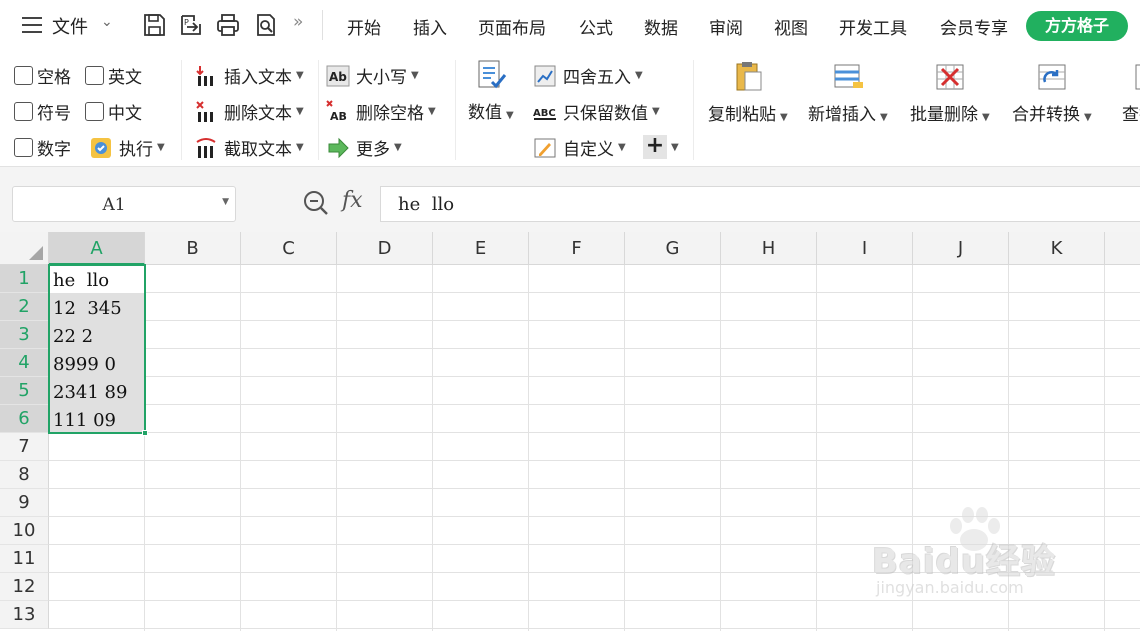 The width and height of the screenshot is (1140, 631). Describe the element at coordinates (193, 248) in the screenshot. I see `column-header-b: B` at that location.